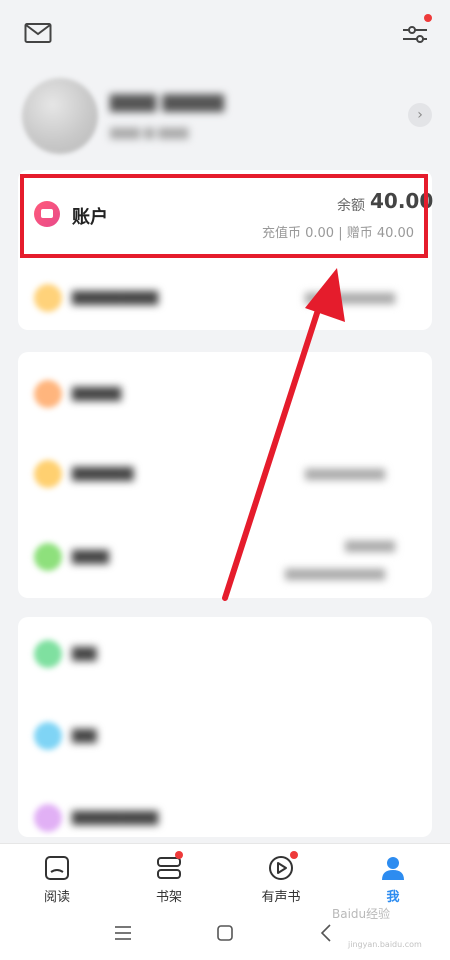 The width and height of the screenshot is (450, 960). I want to click on mail-icon, so click(38, 33).